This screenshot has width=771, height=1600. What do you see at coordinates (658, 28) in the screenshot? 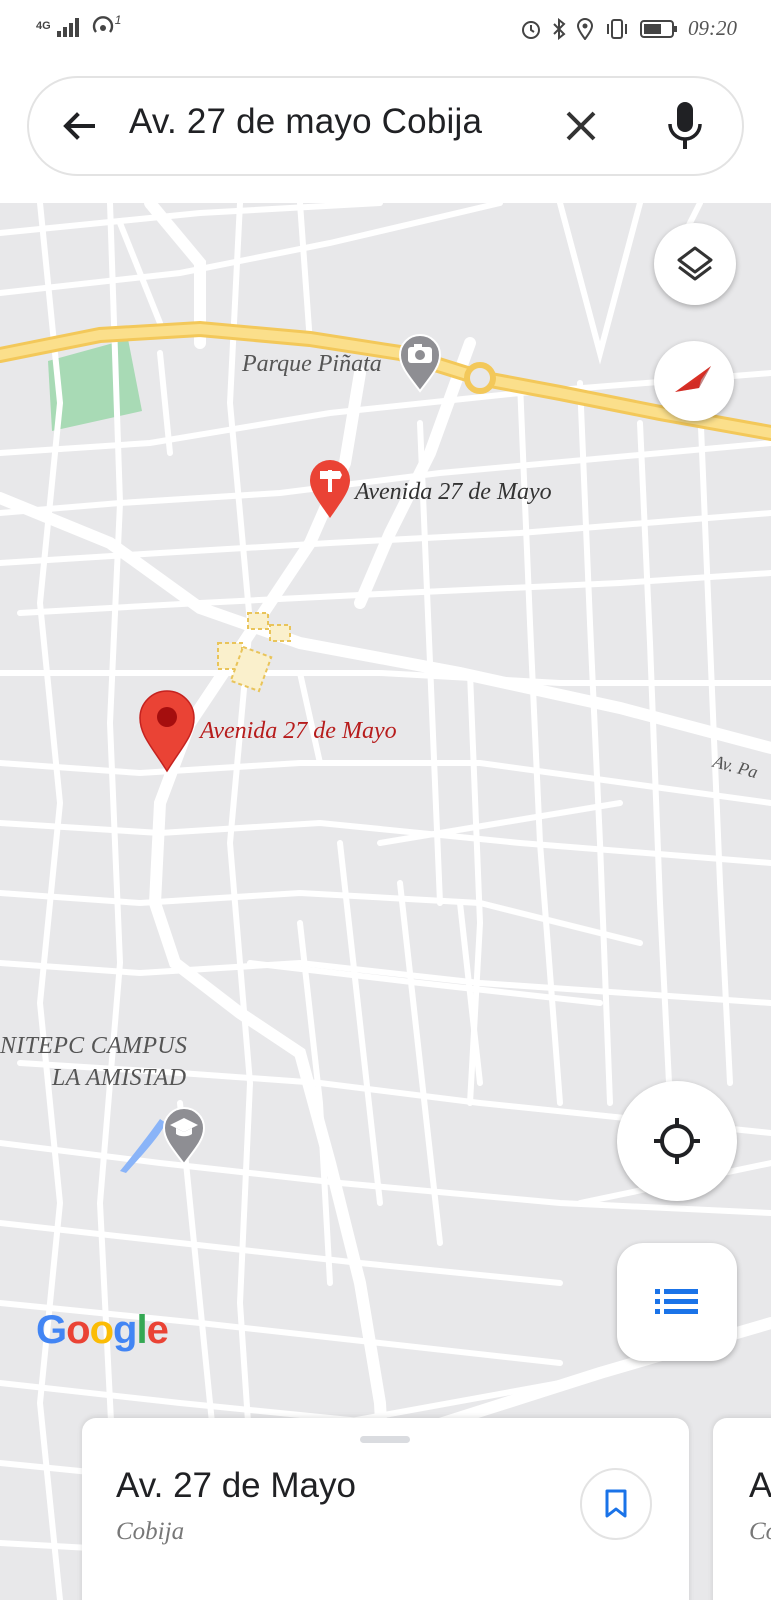
I see `battery-icon` at bounding box center [658, 28].